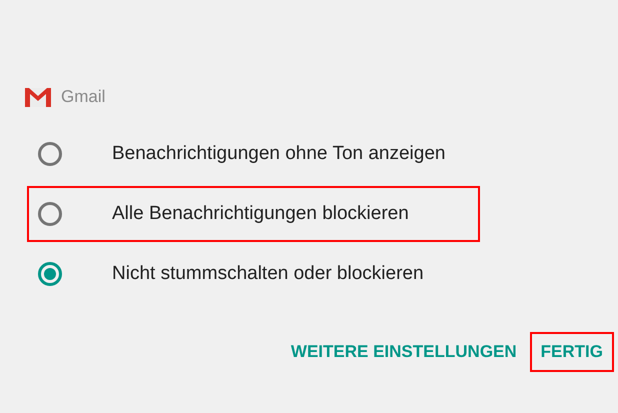 This screenshot has height=413, width=618. Describe the element at coordinates (38, 97) in the screenshot. I see `mail-icon` at that location.